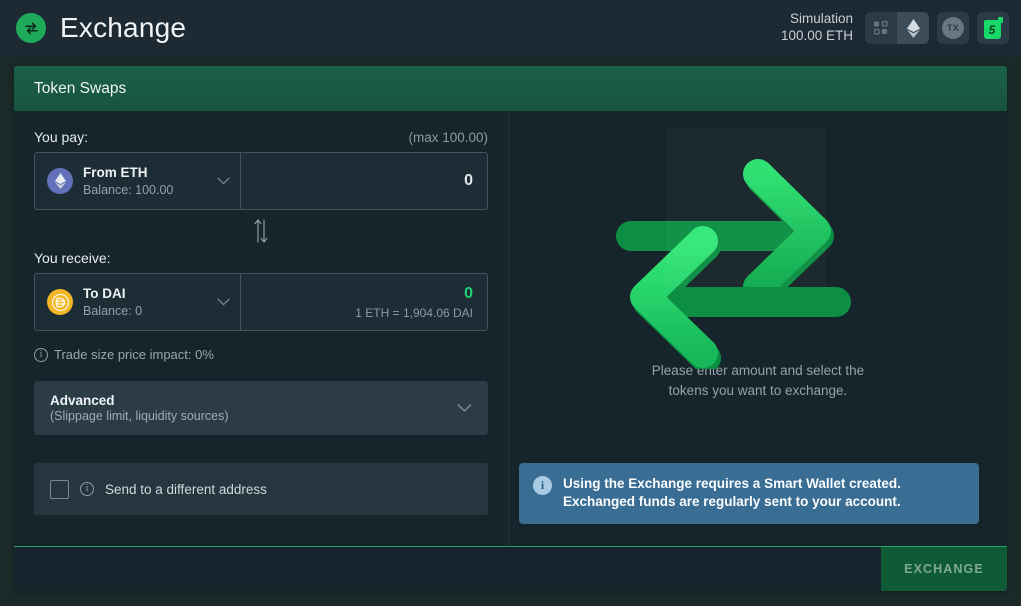 The width and height of the screenshot is (1021, 606). What do you see at coordinates (128, 189) in the screenshot?
I see `pay-token-balance: Balance: 100.00` at bounding box center [128, 189].